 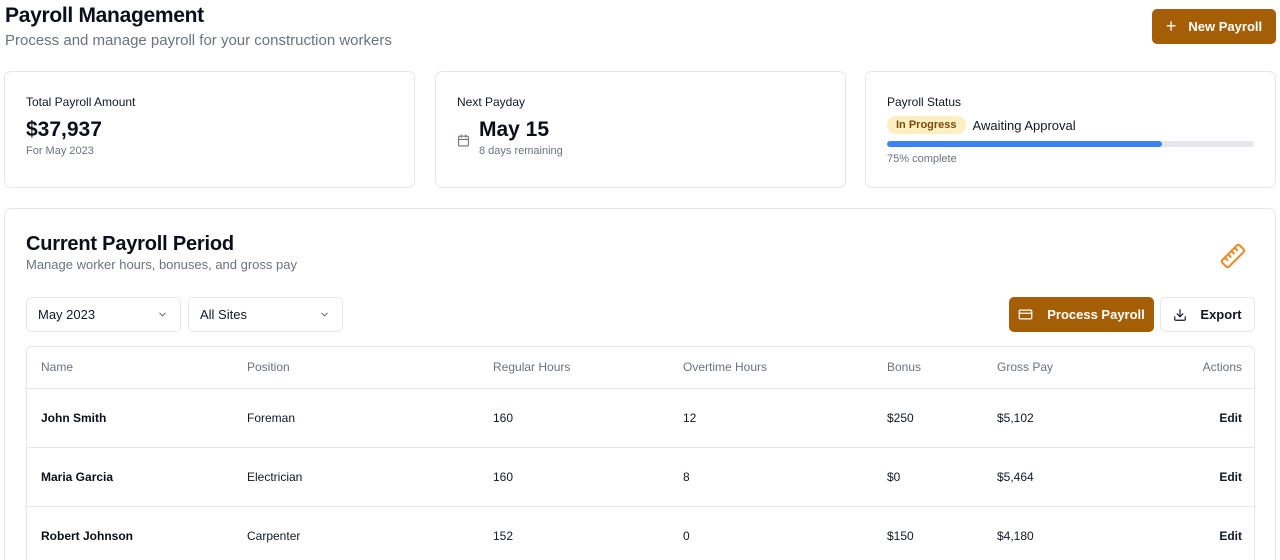 I want to click on month-select: May 2023, so click(x=103, y=314).